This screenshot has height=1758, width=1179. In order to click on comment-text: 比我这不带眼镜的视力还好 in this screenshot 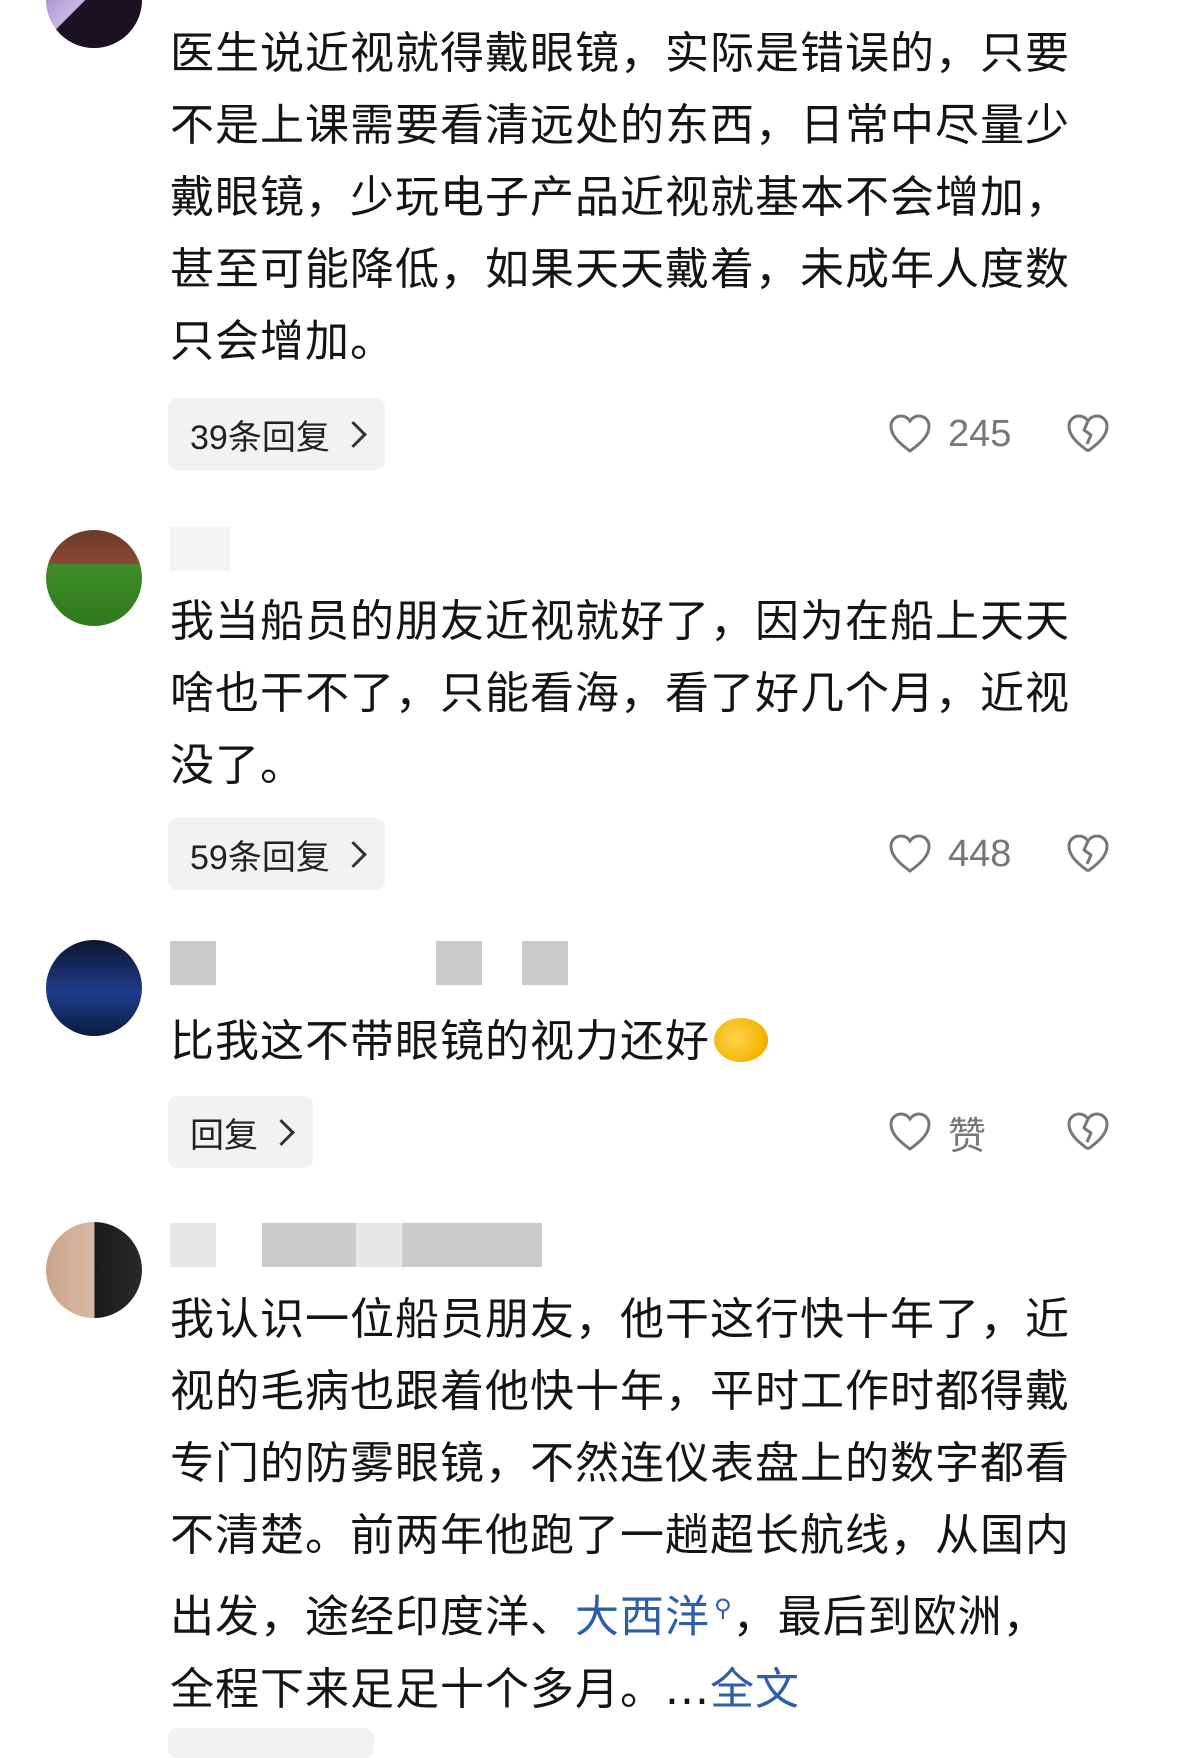, I will do `click(630, 1042)`.